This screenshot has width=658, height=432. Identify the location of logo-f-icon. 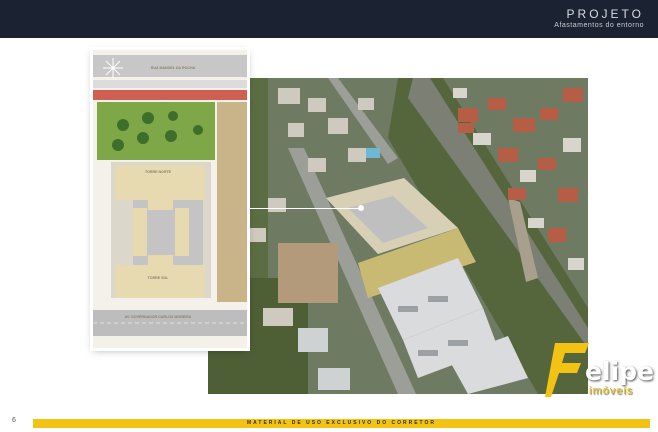
(567, 370).